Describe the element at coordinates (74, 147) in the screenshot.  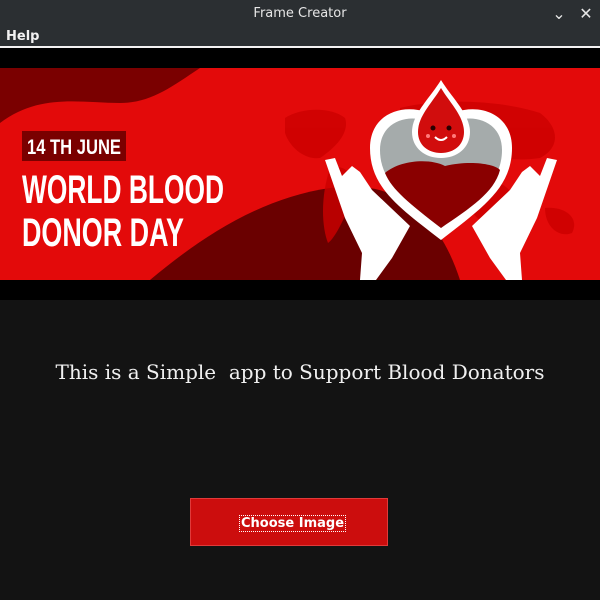
I see `banner-date: 14 TH JUNE` at that location.